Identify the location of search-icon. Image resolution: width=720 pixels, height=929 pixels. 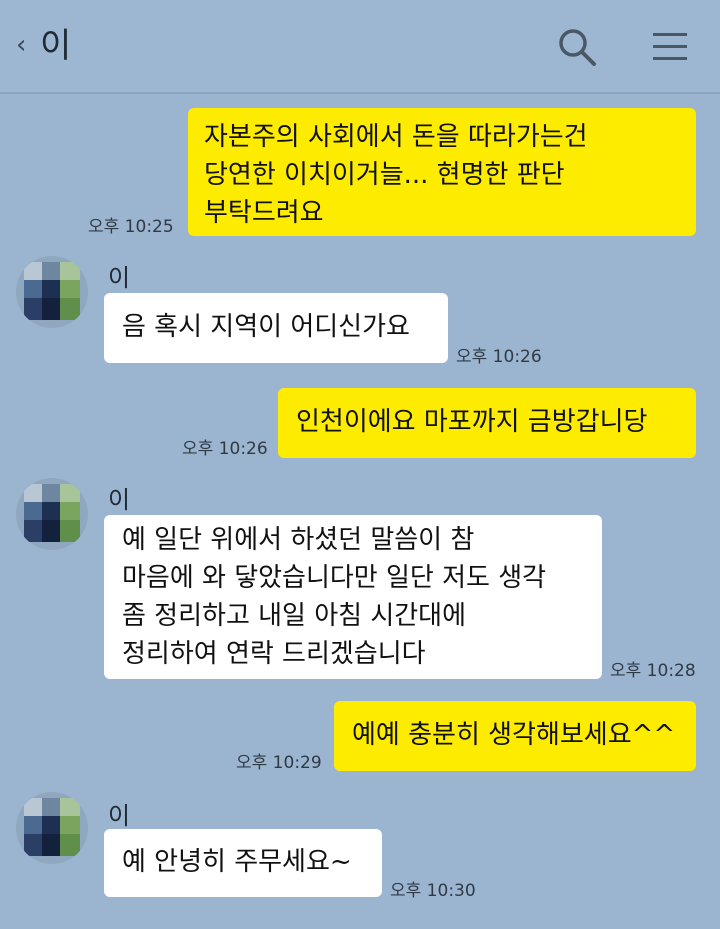
(577, 47).